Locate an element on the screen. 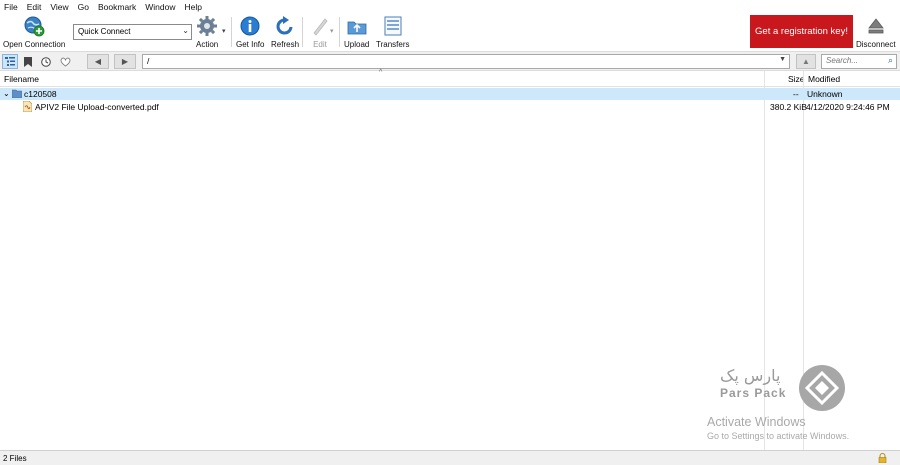 This screenshot has height=465, width=900. history-toggle is located at coordinates (46, 61).